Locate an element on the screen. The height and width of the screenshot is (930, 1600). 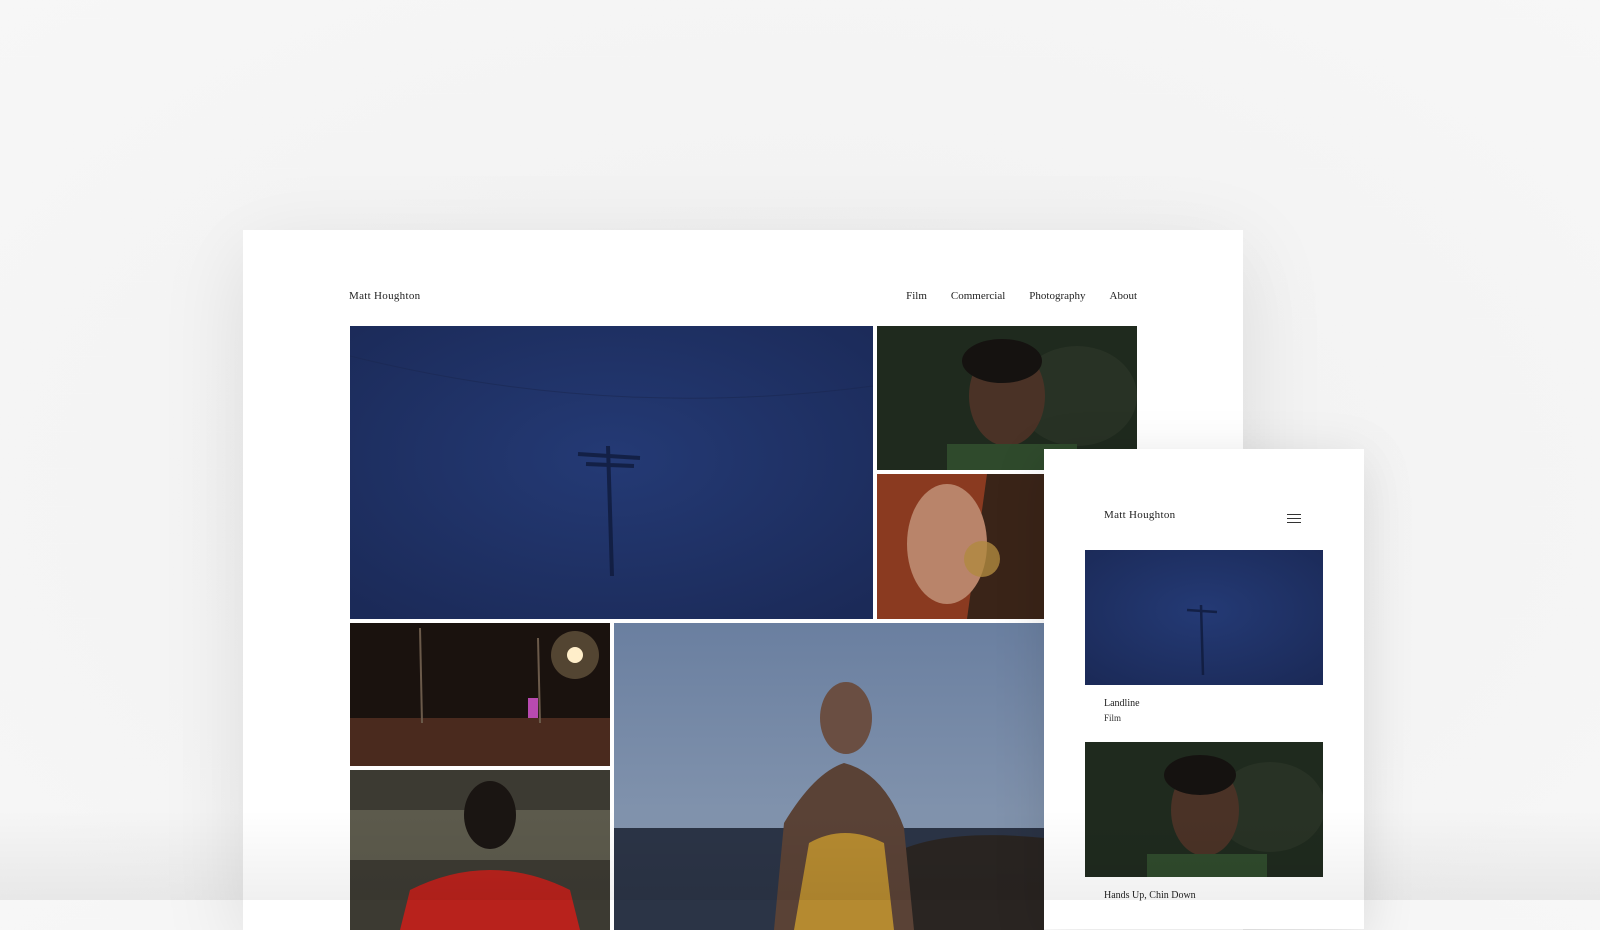
tennis-court-still is located at coordinates (480, 694).